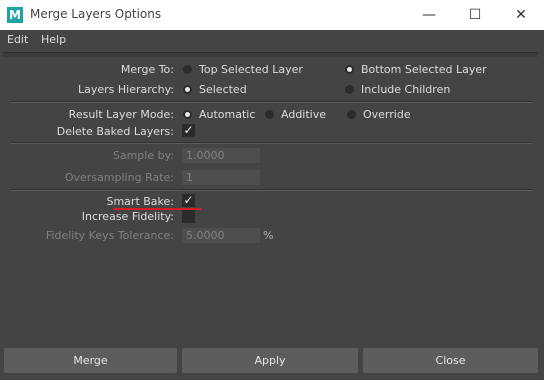 The image size is (544, 380). I want to click on mode-additive-label: Additive, so click(303, 114).